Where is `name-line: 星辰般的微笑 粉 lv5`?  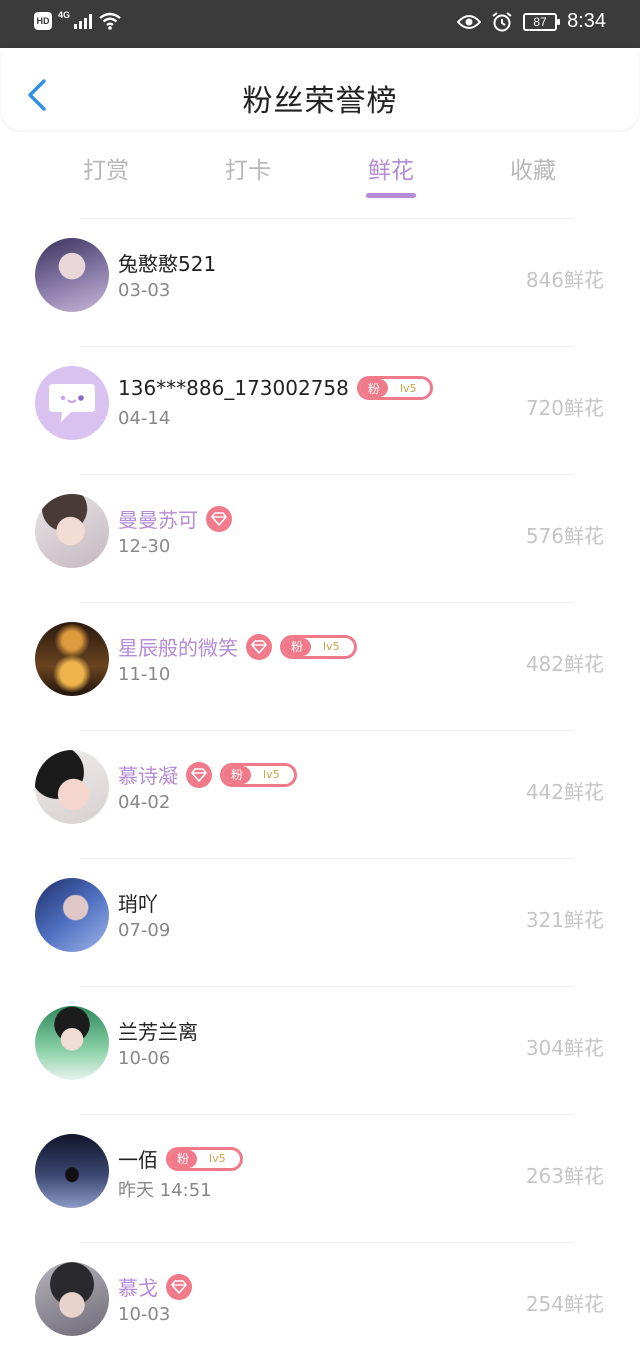 name-line: 星辰般的微笑 粉 lv5 is located at coordinates (237, 646).